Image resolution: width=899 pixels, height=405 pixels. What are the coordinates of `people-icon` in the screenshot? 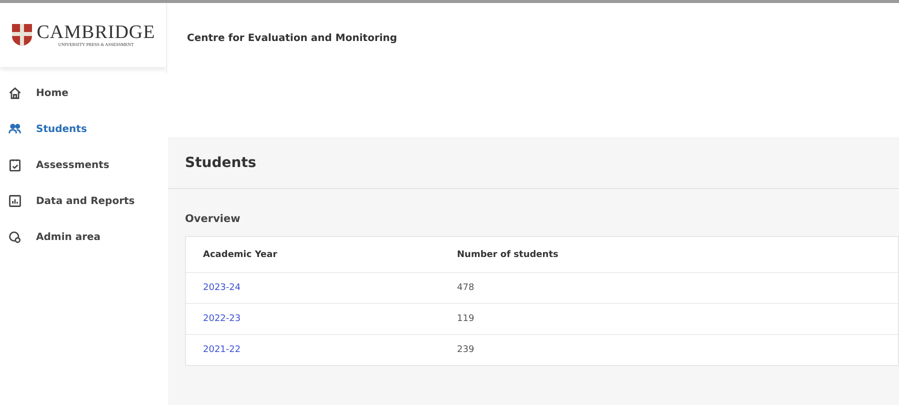 It's located at (15, 129).